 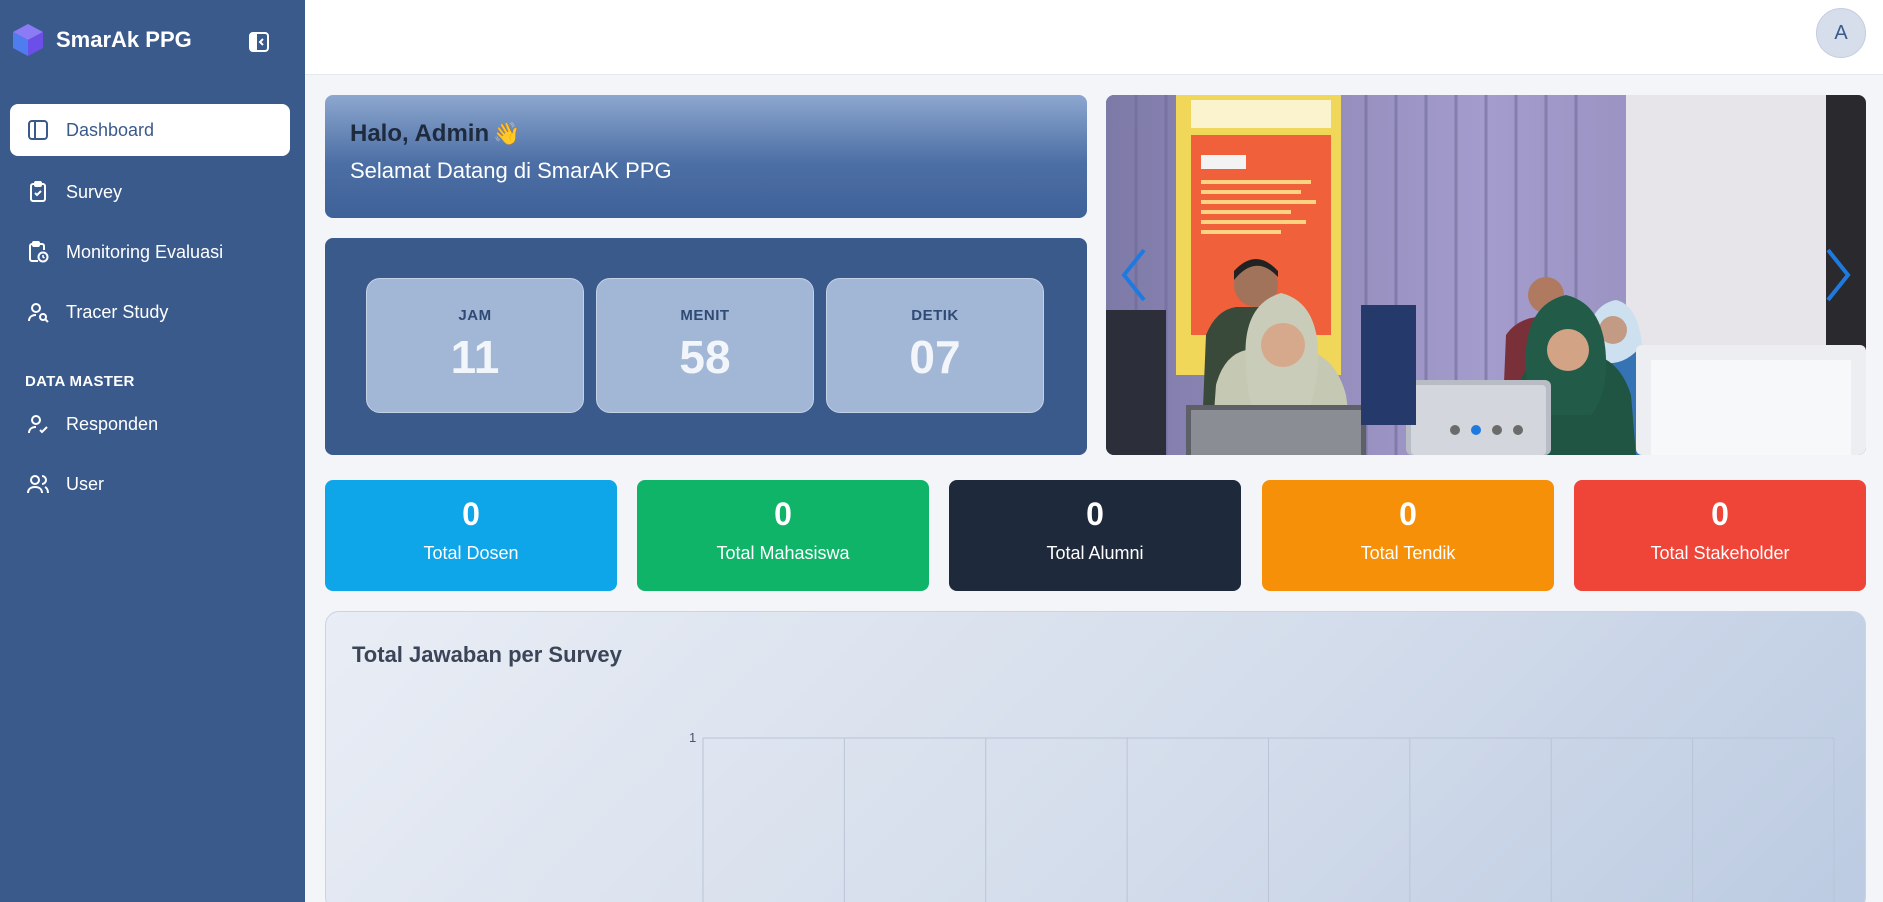 I want to click on sidebar-item-monitoring-evaluasi: Monitoring Evaluasi, so click(x=150, y=252).